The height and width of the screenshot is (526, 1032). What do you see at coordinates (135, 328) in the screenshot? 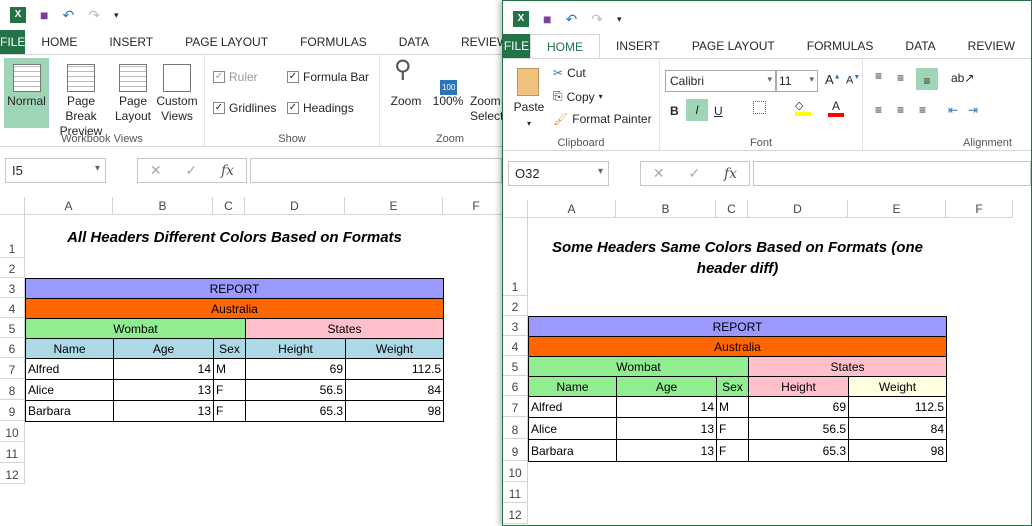
I see `wombat-header: Wombat` at bounding box center [135, 328].